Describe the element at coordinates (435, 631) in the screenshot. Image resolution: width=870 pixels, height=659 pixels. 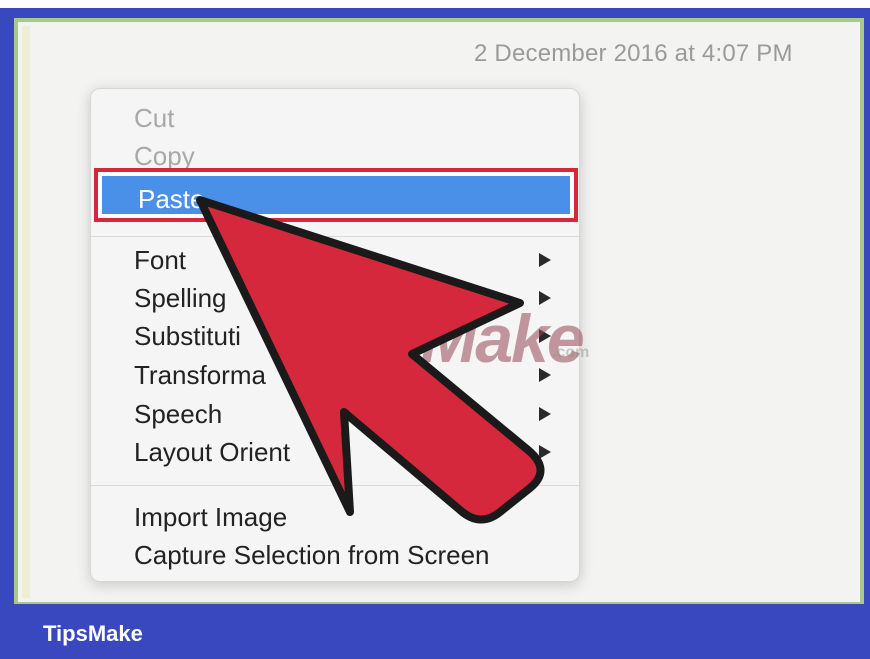
I see `footer-bar: TipsMake` at that location.